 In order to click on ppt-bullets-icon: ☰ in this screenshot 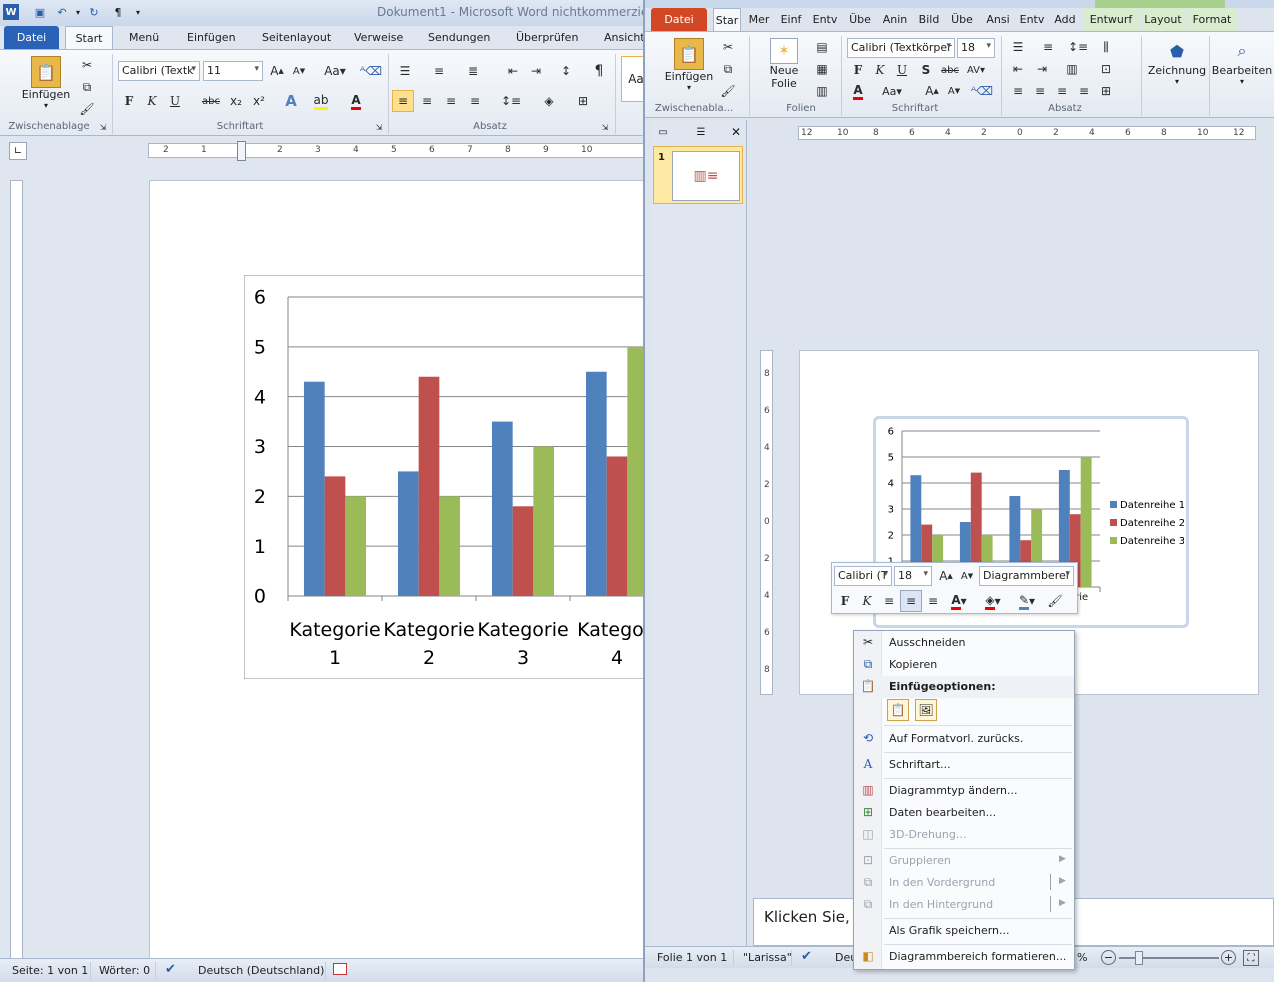, I will do `click(1018, 47)`.